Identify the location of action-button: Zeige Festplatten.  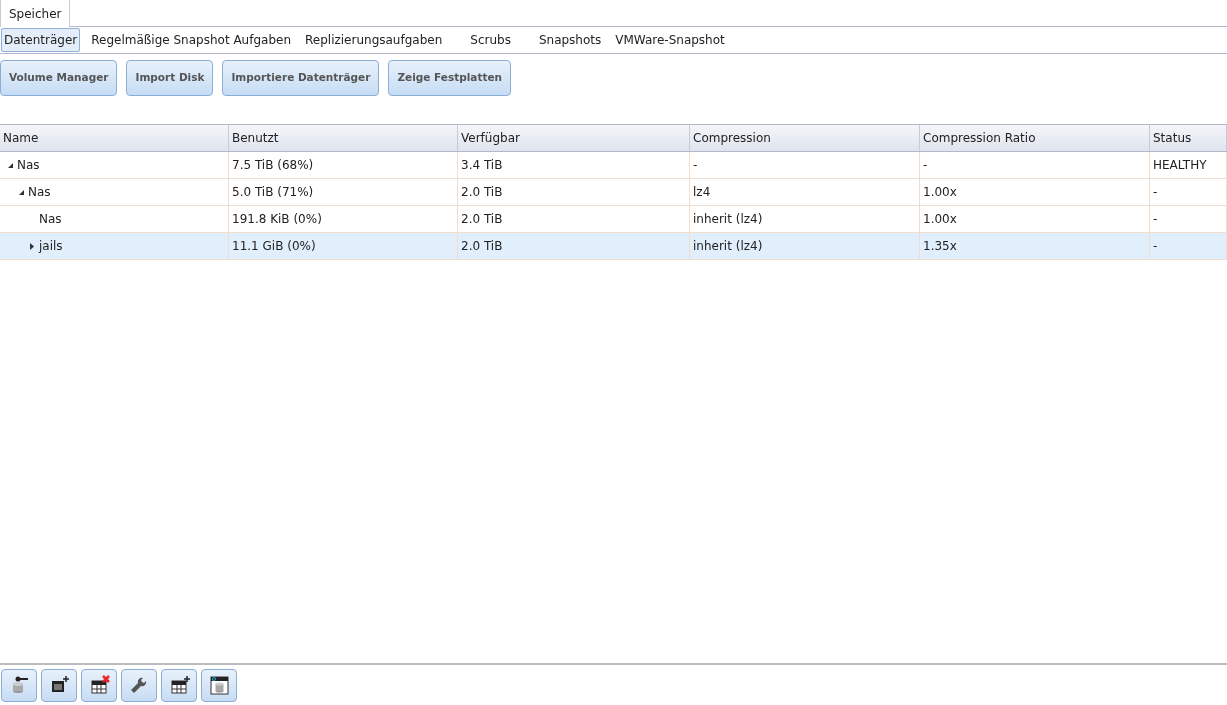
(450, 78).